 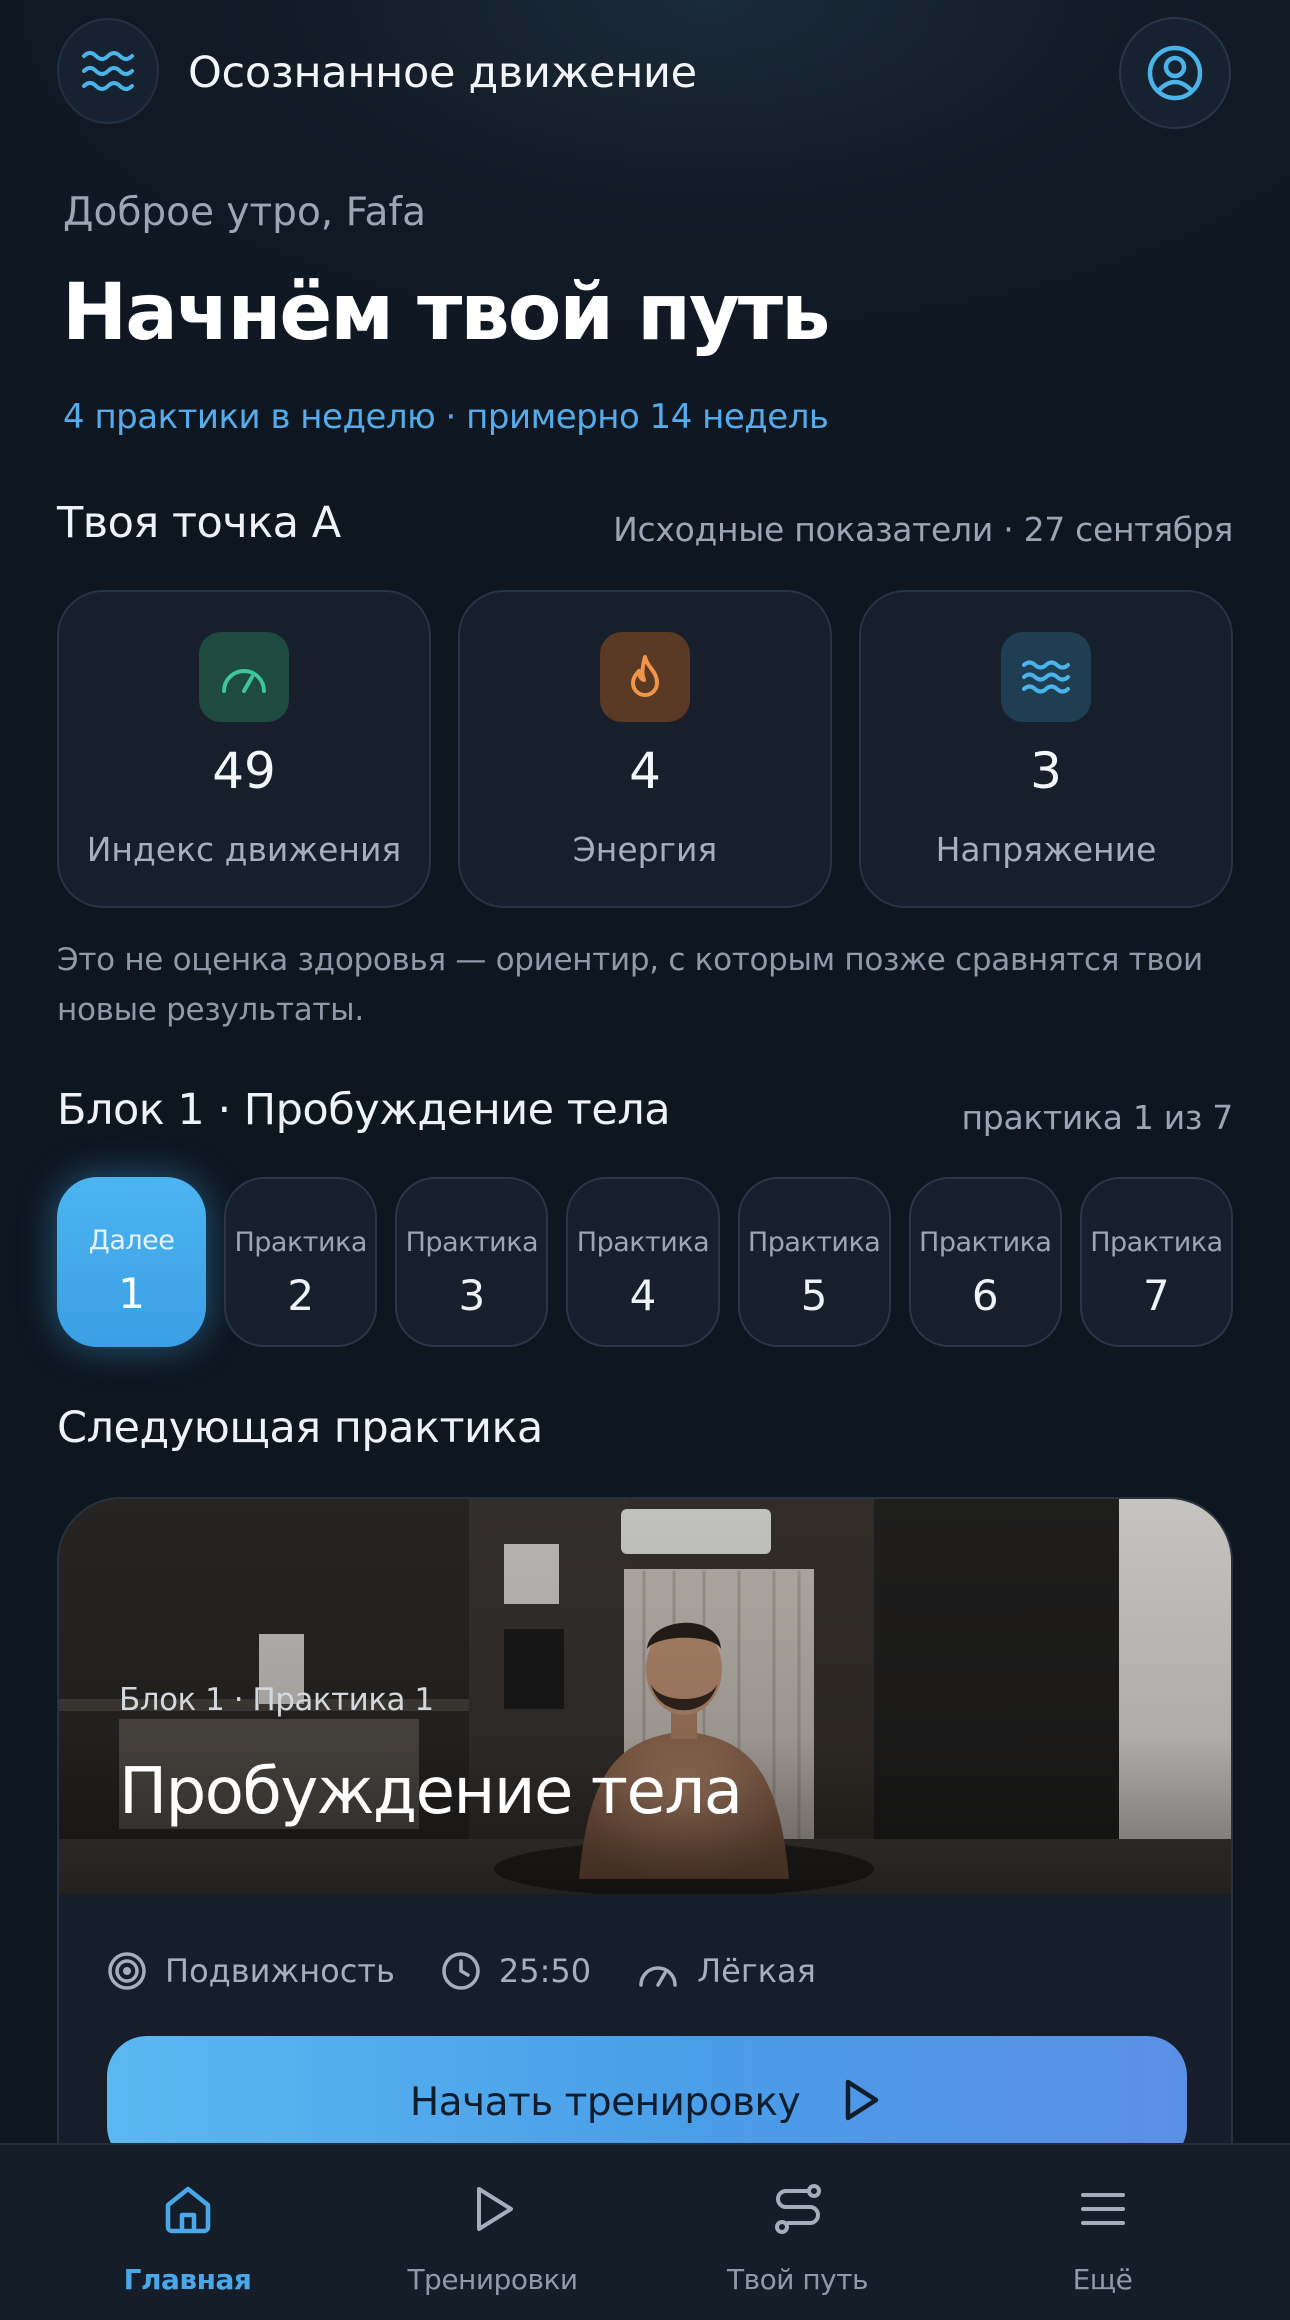 What do you see at coordinates (658, 1976) in the screenshot?
I see `gauge-icon` at bounding box center [658, 1976].